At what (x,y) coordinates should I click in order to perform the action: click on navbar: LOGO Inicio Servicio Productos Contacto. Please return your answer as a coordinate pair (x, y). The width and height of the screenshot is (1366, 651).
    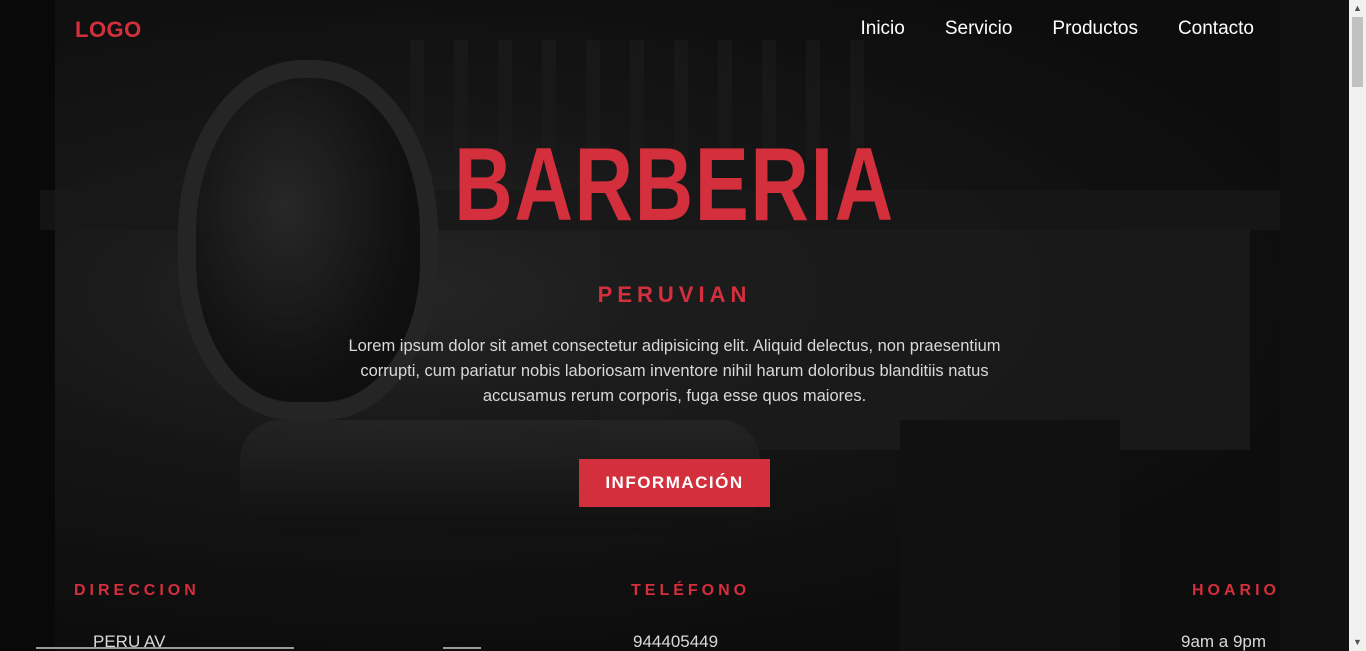
    Looking at the image, I should click on (674, 31).